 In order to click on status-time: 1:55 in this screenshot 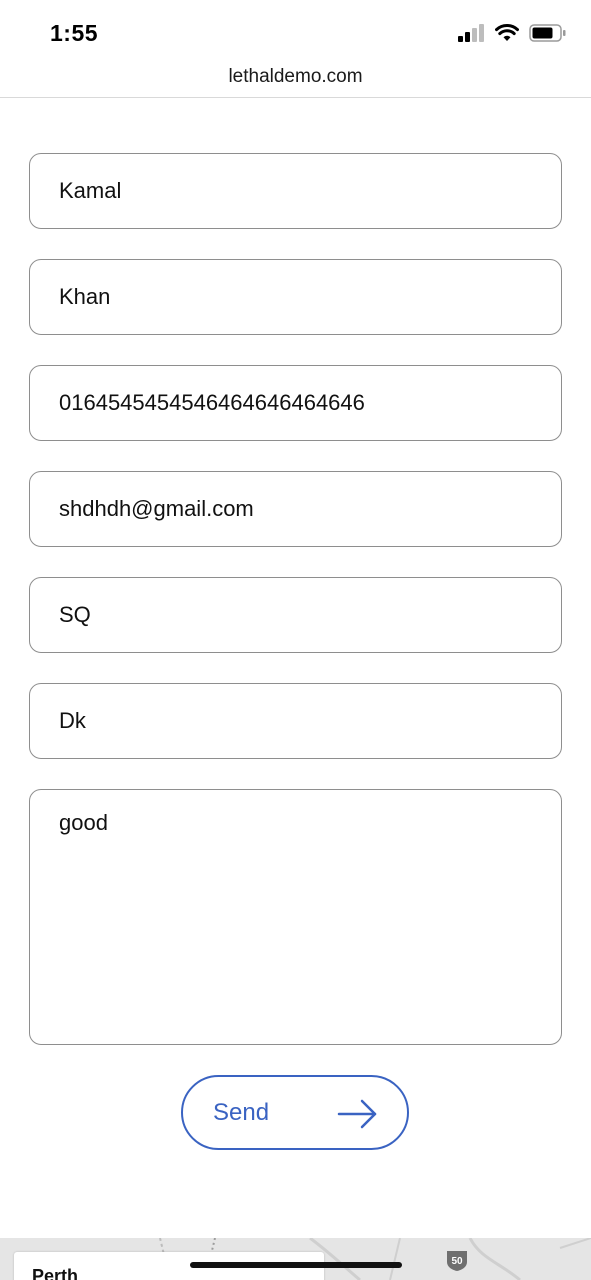, I will do `click(74, 33)`.